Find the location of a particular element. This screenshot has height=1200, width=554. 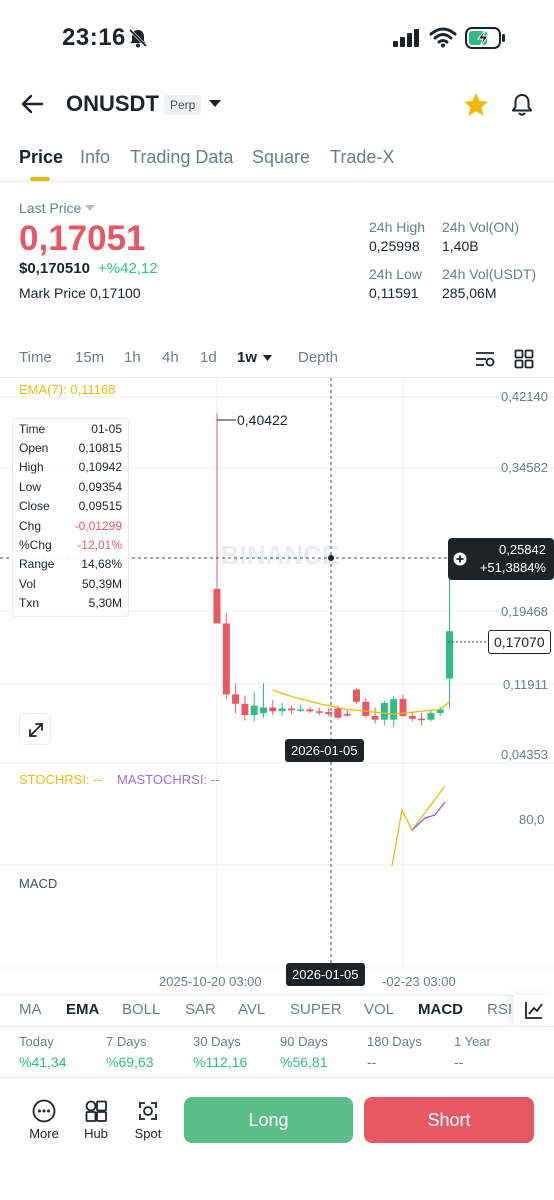

indicator-boll: BOLL is located at coordinates (141, 1009).